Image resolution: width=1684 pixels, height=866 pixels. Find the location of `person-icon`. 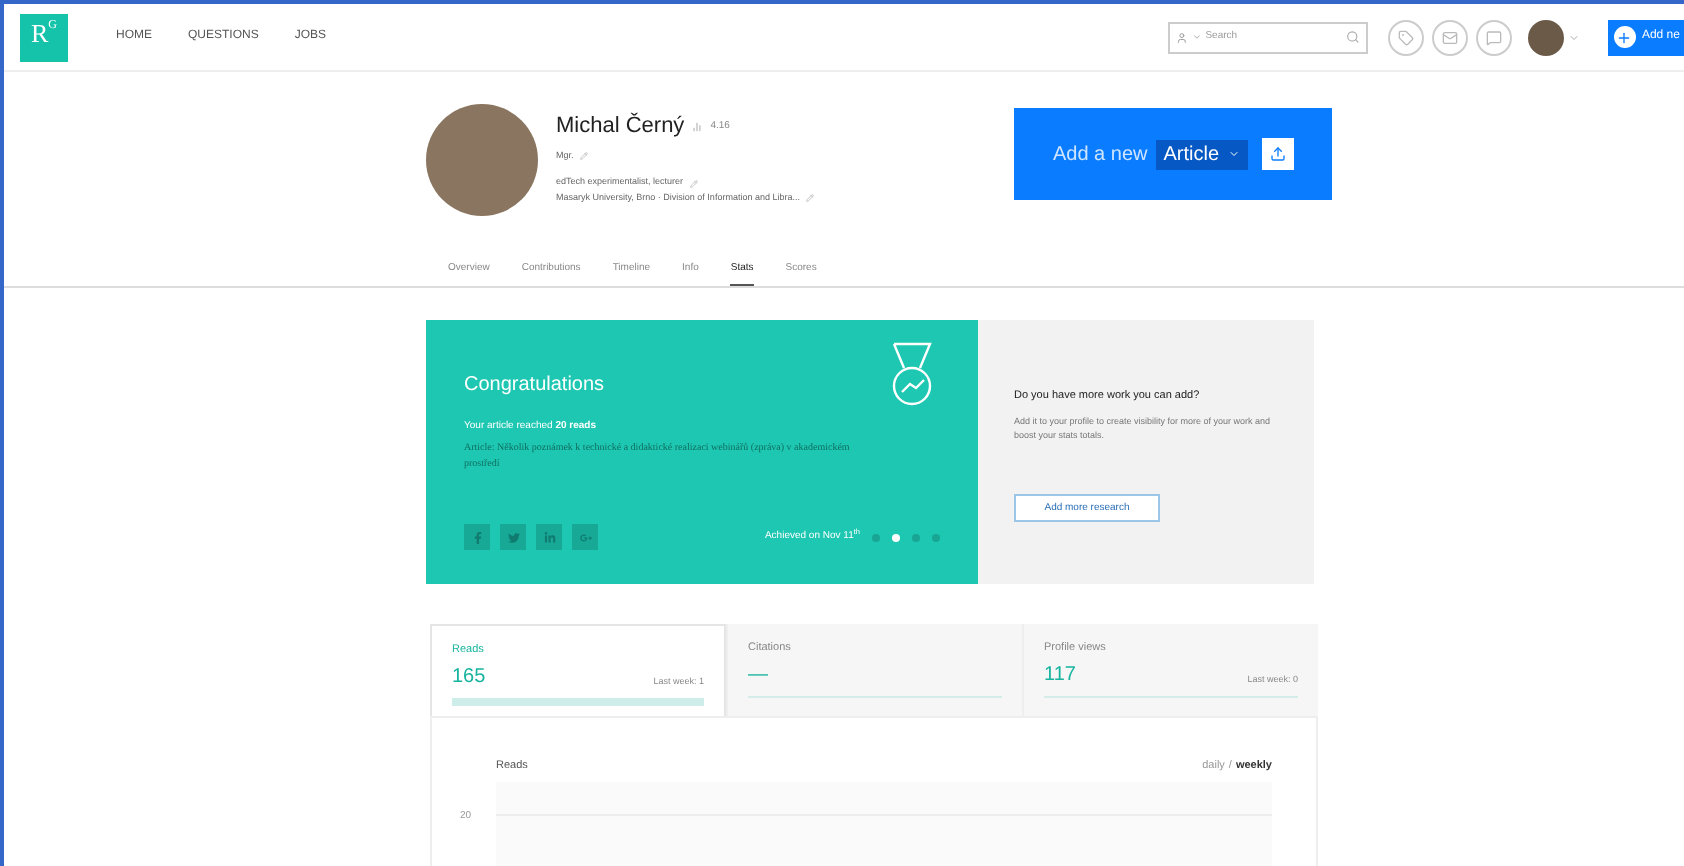

person-icon is located at coordinates (1181, 37).